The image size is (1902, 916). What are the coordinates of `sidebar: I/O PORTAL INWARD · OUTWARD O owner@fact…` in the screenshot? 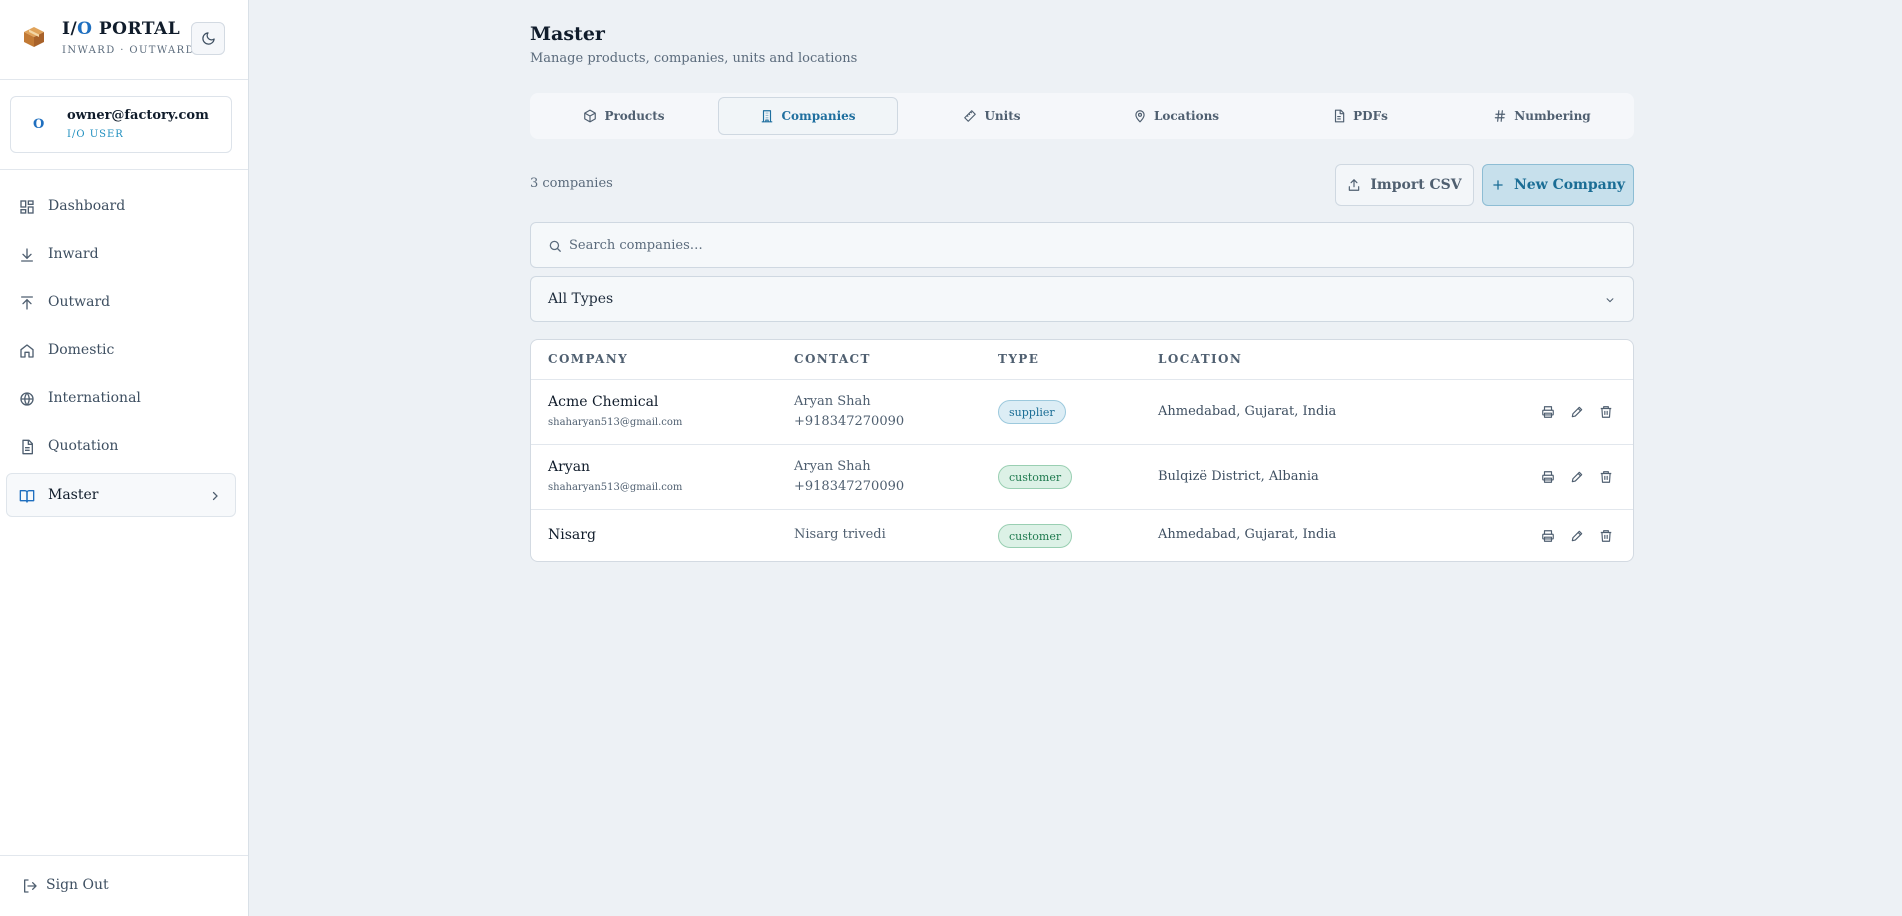 It's located at (124, 458).